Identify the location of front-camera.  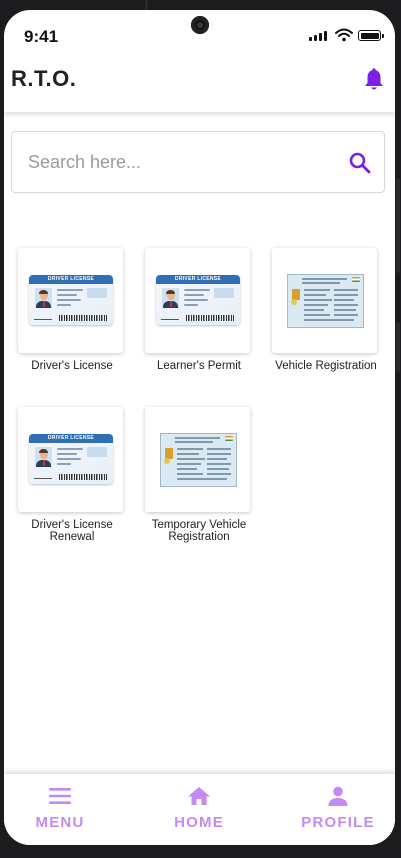
(200, 25).